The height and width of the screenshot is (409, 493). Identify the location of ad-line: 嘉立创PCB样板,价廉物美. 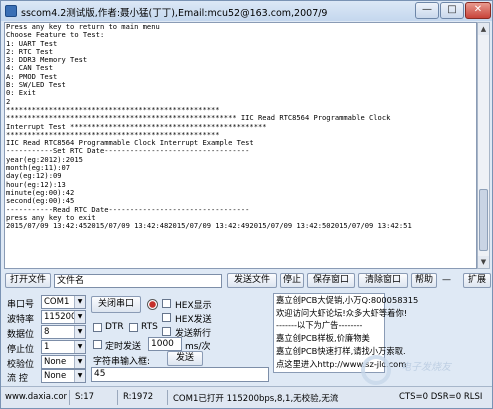
(323, 338).